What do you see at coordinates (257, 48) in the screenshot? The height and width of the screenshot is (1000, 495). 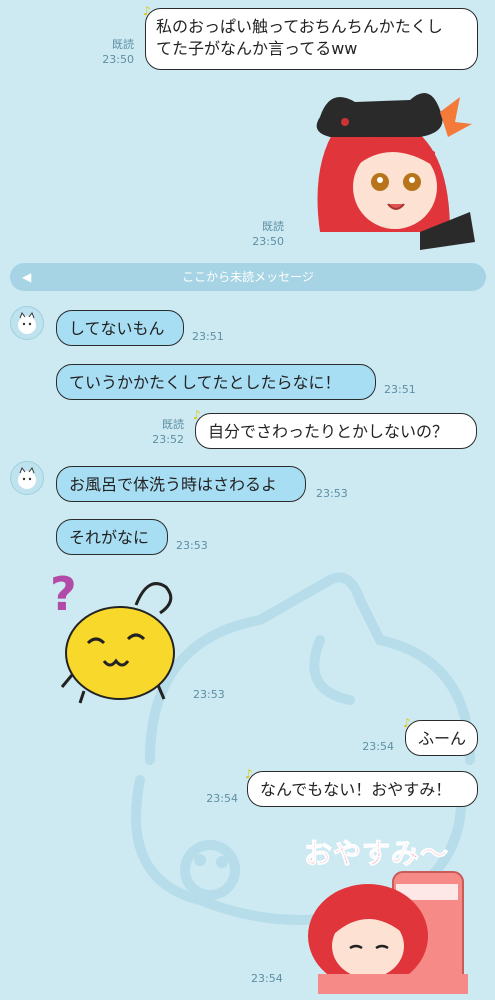 I see `message-text: てた子がなんか言ってるww` at bounding box center [257, 48].